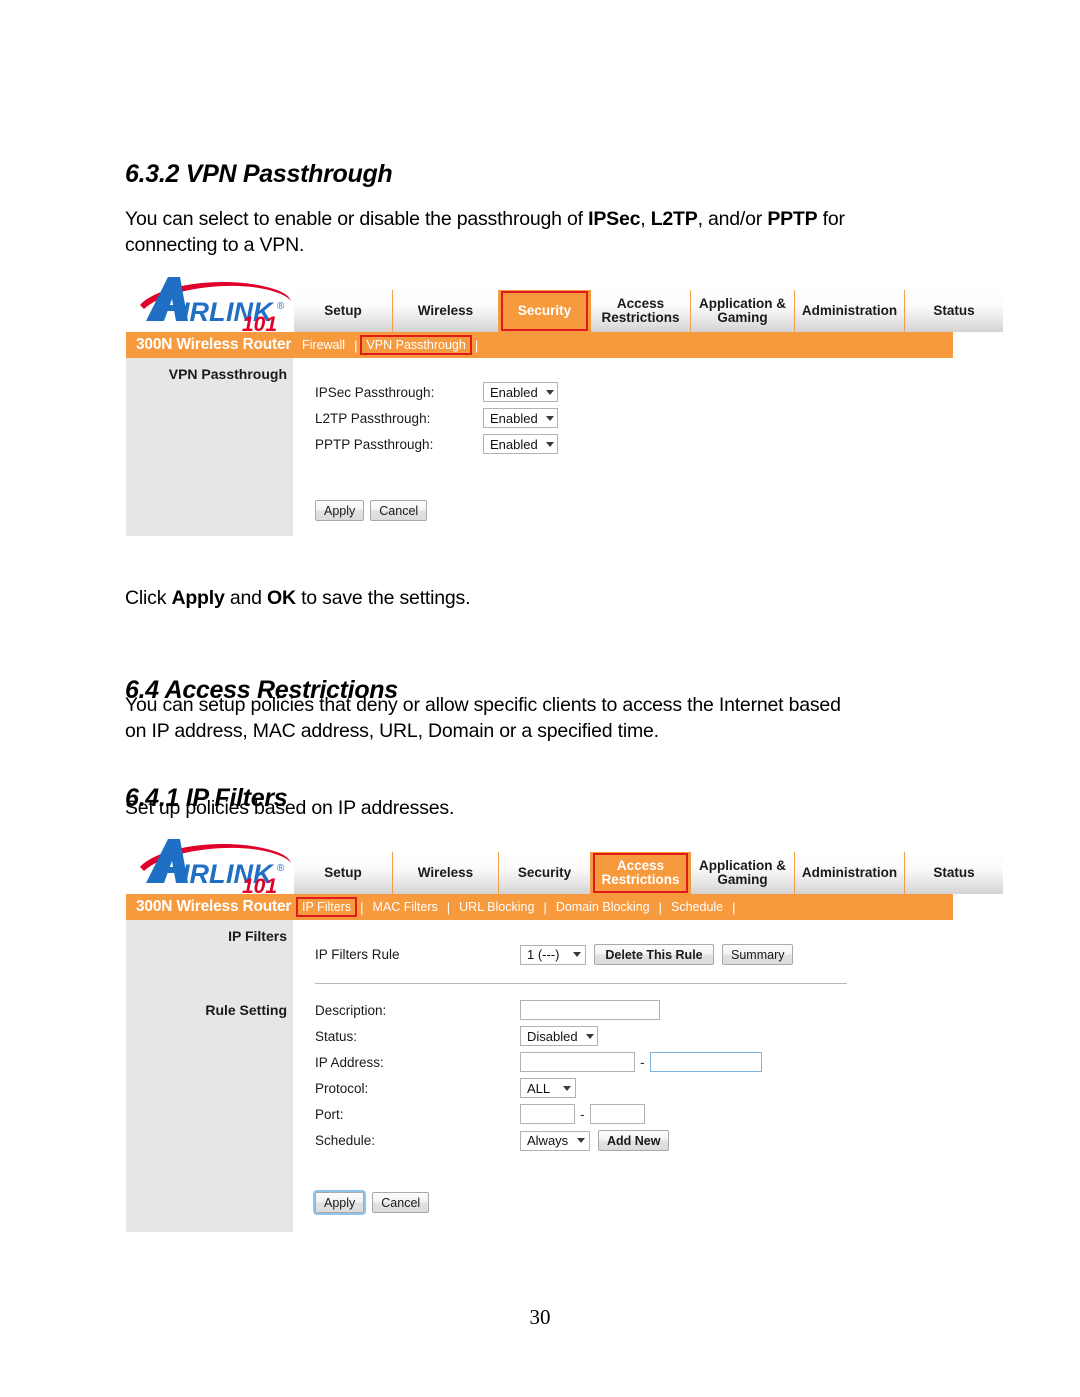 The height and width of the screenshot is (1397, 1080). What do you see at coordinates (404, 907) in the screenshot?
I see `subnav-item-mac-filters: MAC Filters` at bounding box center [404, 907].